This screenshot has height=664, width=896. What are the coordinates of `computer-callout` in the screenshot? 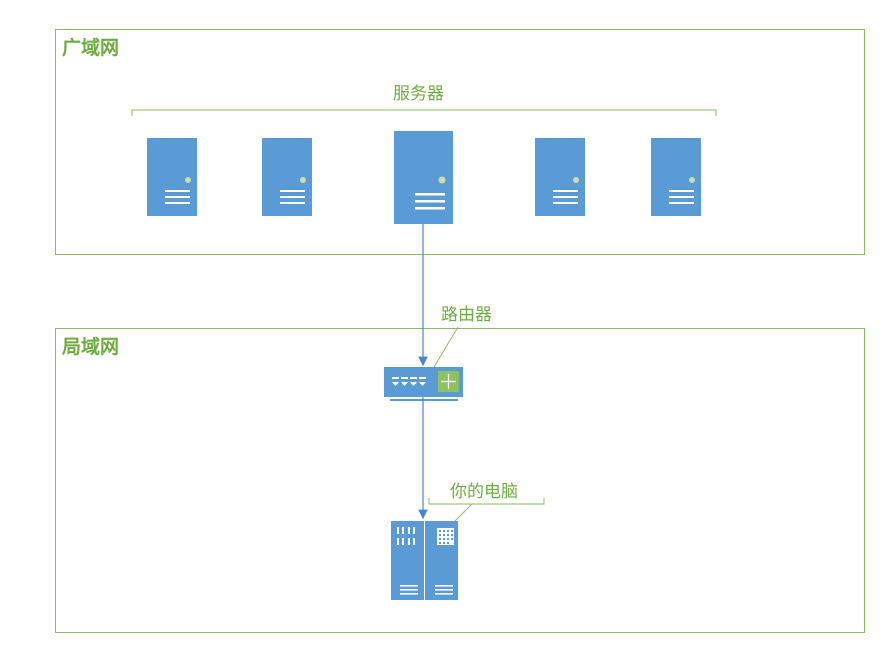 It's located at (463, 513).